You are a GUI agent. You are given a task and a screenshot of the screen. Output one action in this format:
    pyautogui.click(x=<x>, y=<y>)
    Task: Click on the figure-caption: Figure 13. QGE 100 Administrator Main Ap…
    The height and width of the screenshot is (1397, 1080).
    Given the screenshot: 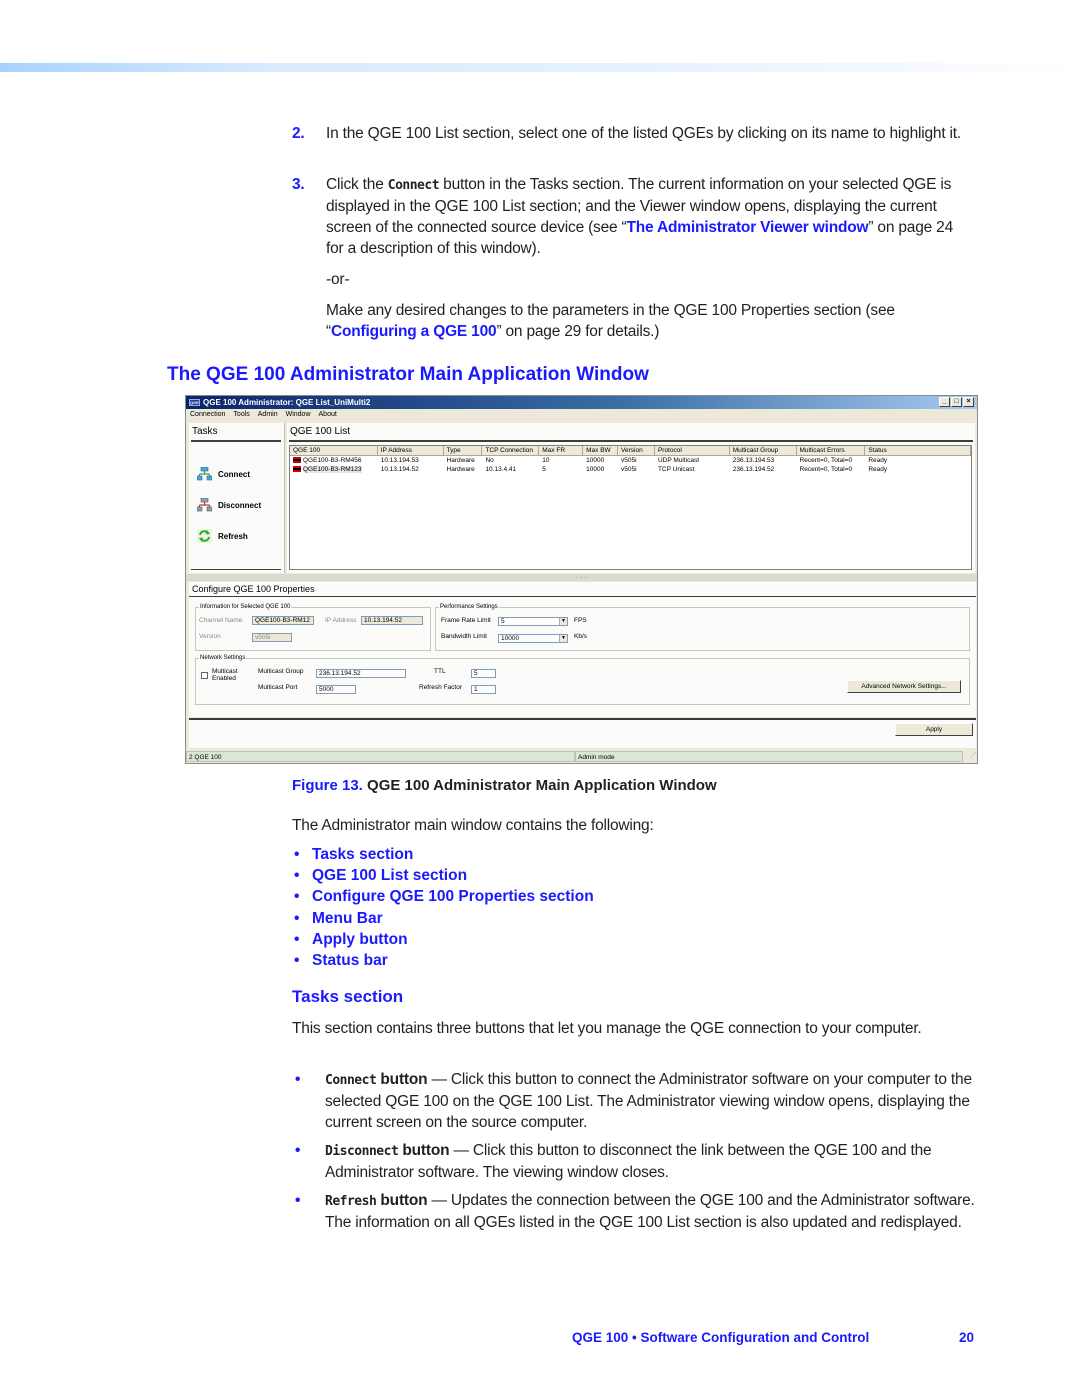 What is the action you would take?
    pyautogui.click(x=504, y=785)
    